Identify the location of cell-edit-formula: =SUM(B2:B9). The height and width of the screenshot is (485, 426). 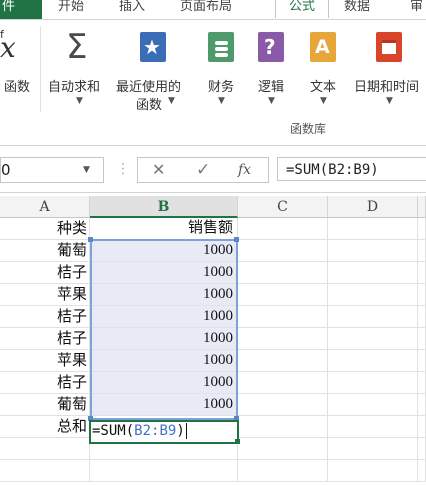
(139, 431).